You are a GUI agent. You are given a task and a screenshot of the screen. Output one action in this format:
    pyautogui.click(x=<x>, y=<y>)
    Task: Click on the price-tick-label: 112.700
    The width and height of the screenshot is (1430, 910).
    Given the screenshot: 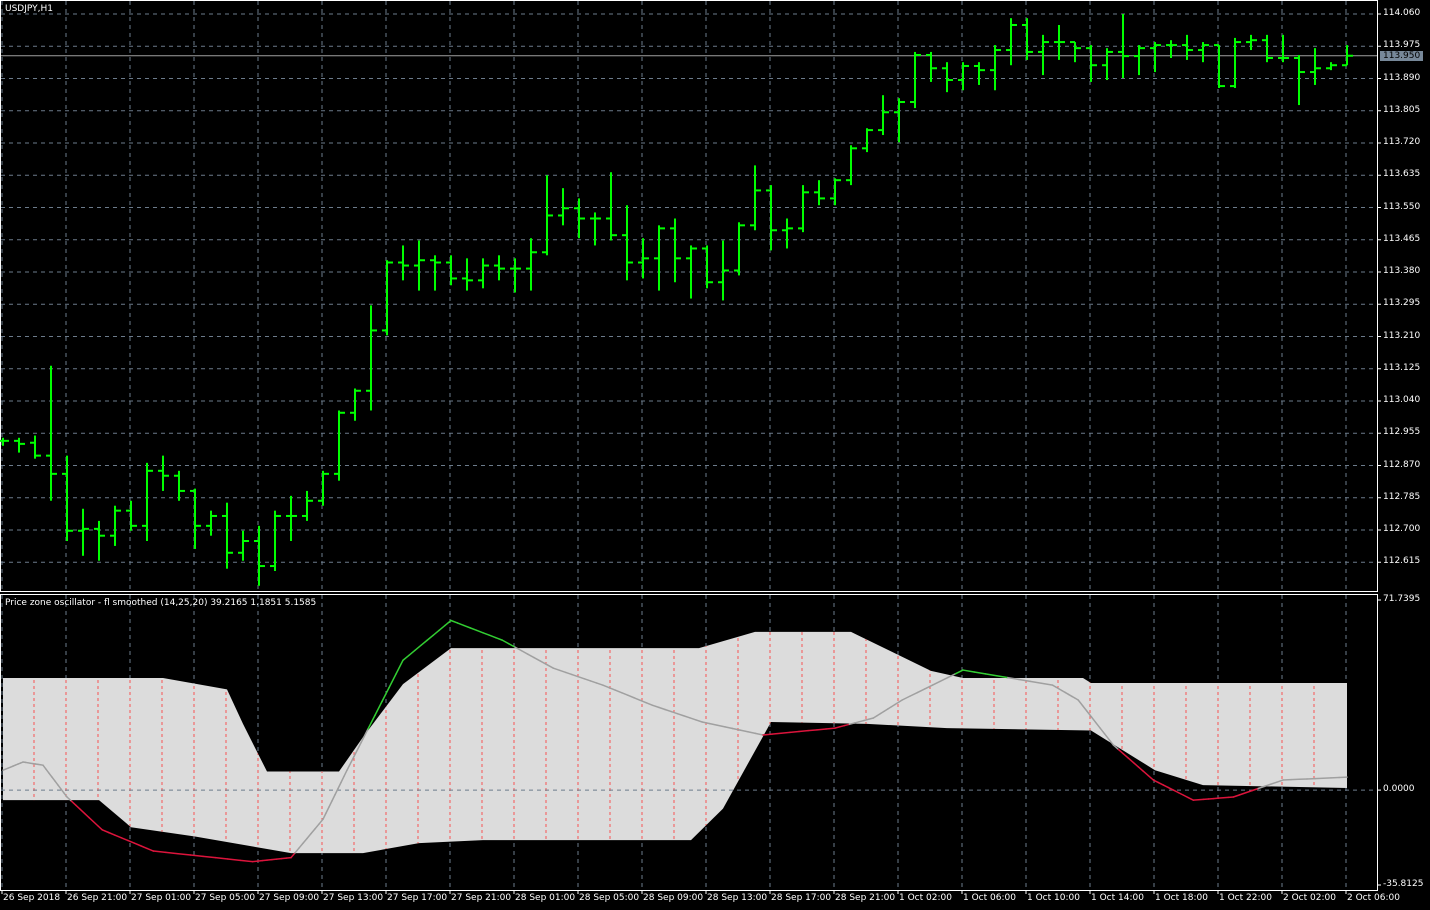 What is the action you would take?
    pyautogui.click(x=1402, y=529)
    